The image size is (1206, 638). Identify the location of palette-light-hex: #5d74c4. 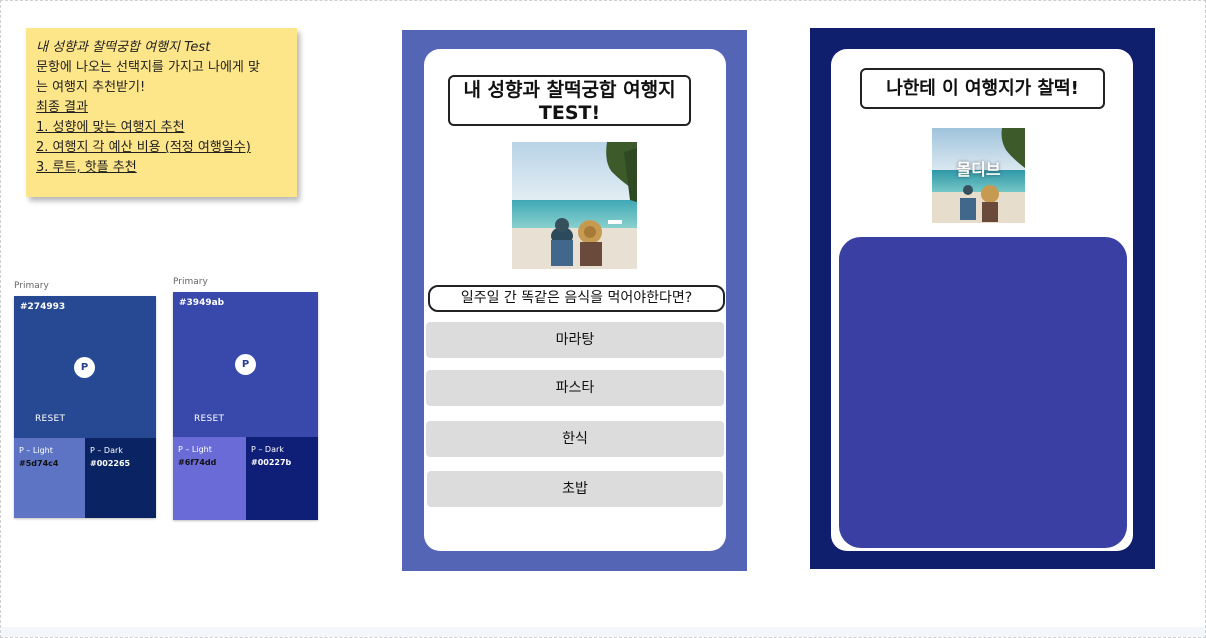
(39, 463).